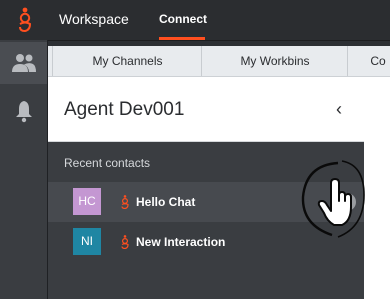 The image size is (390, 299). What do you see at coordinates (25, 20) in the screenshot?
I see `genesys-logo-icon` at bounding box center [25, 20].